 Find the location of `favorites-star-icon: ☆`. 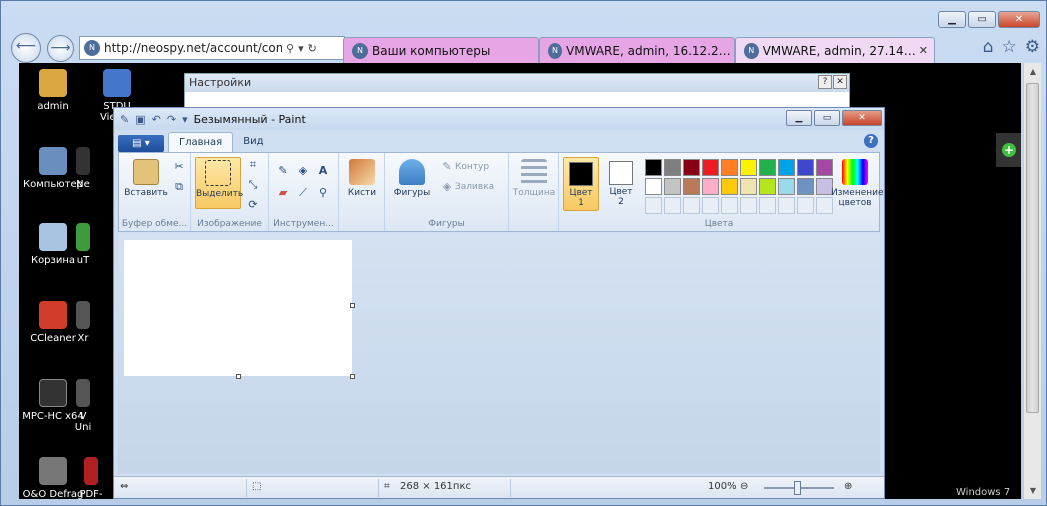

favorites-star-icon: ☆ is located at coordinates (1009, 47).